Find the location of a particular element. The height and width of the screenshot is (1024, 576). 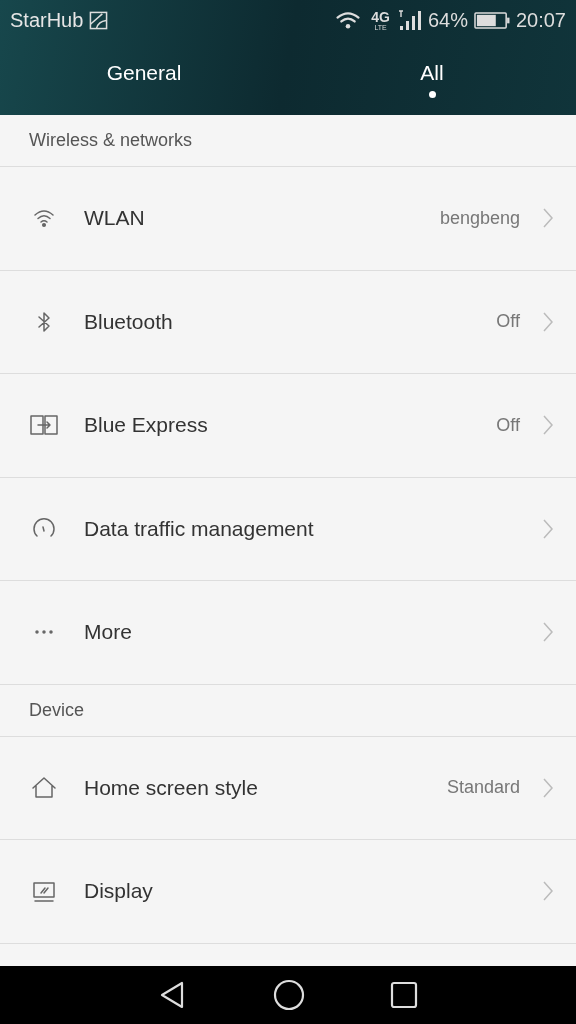

item-label: Bluetooth is located at coordinates (129, 321).